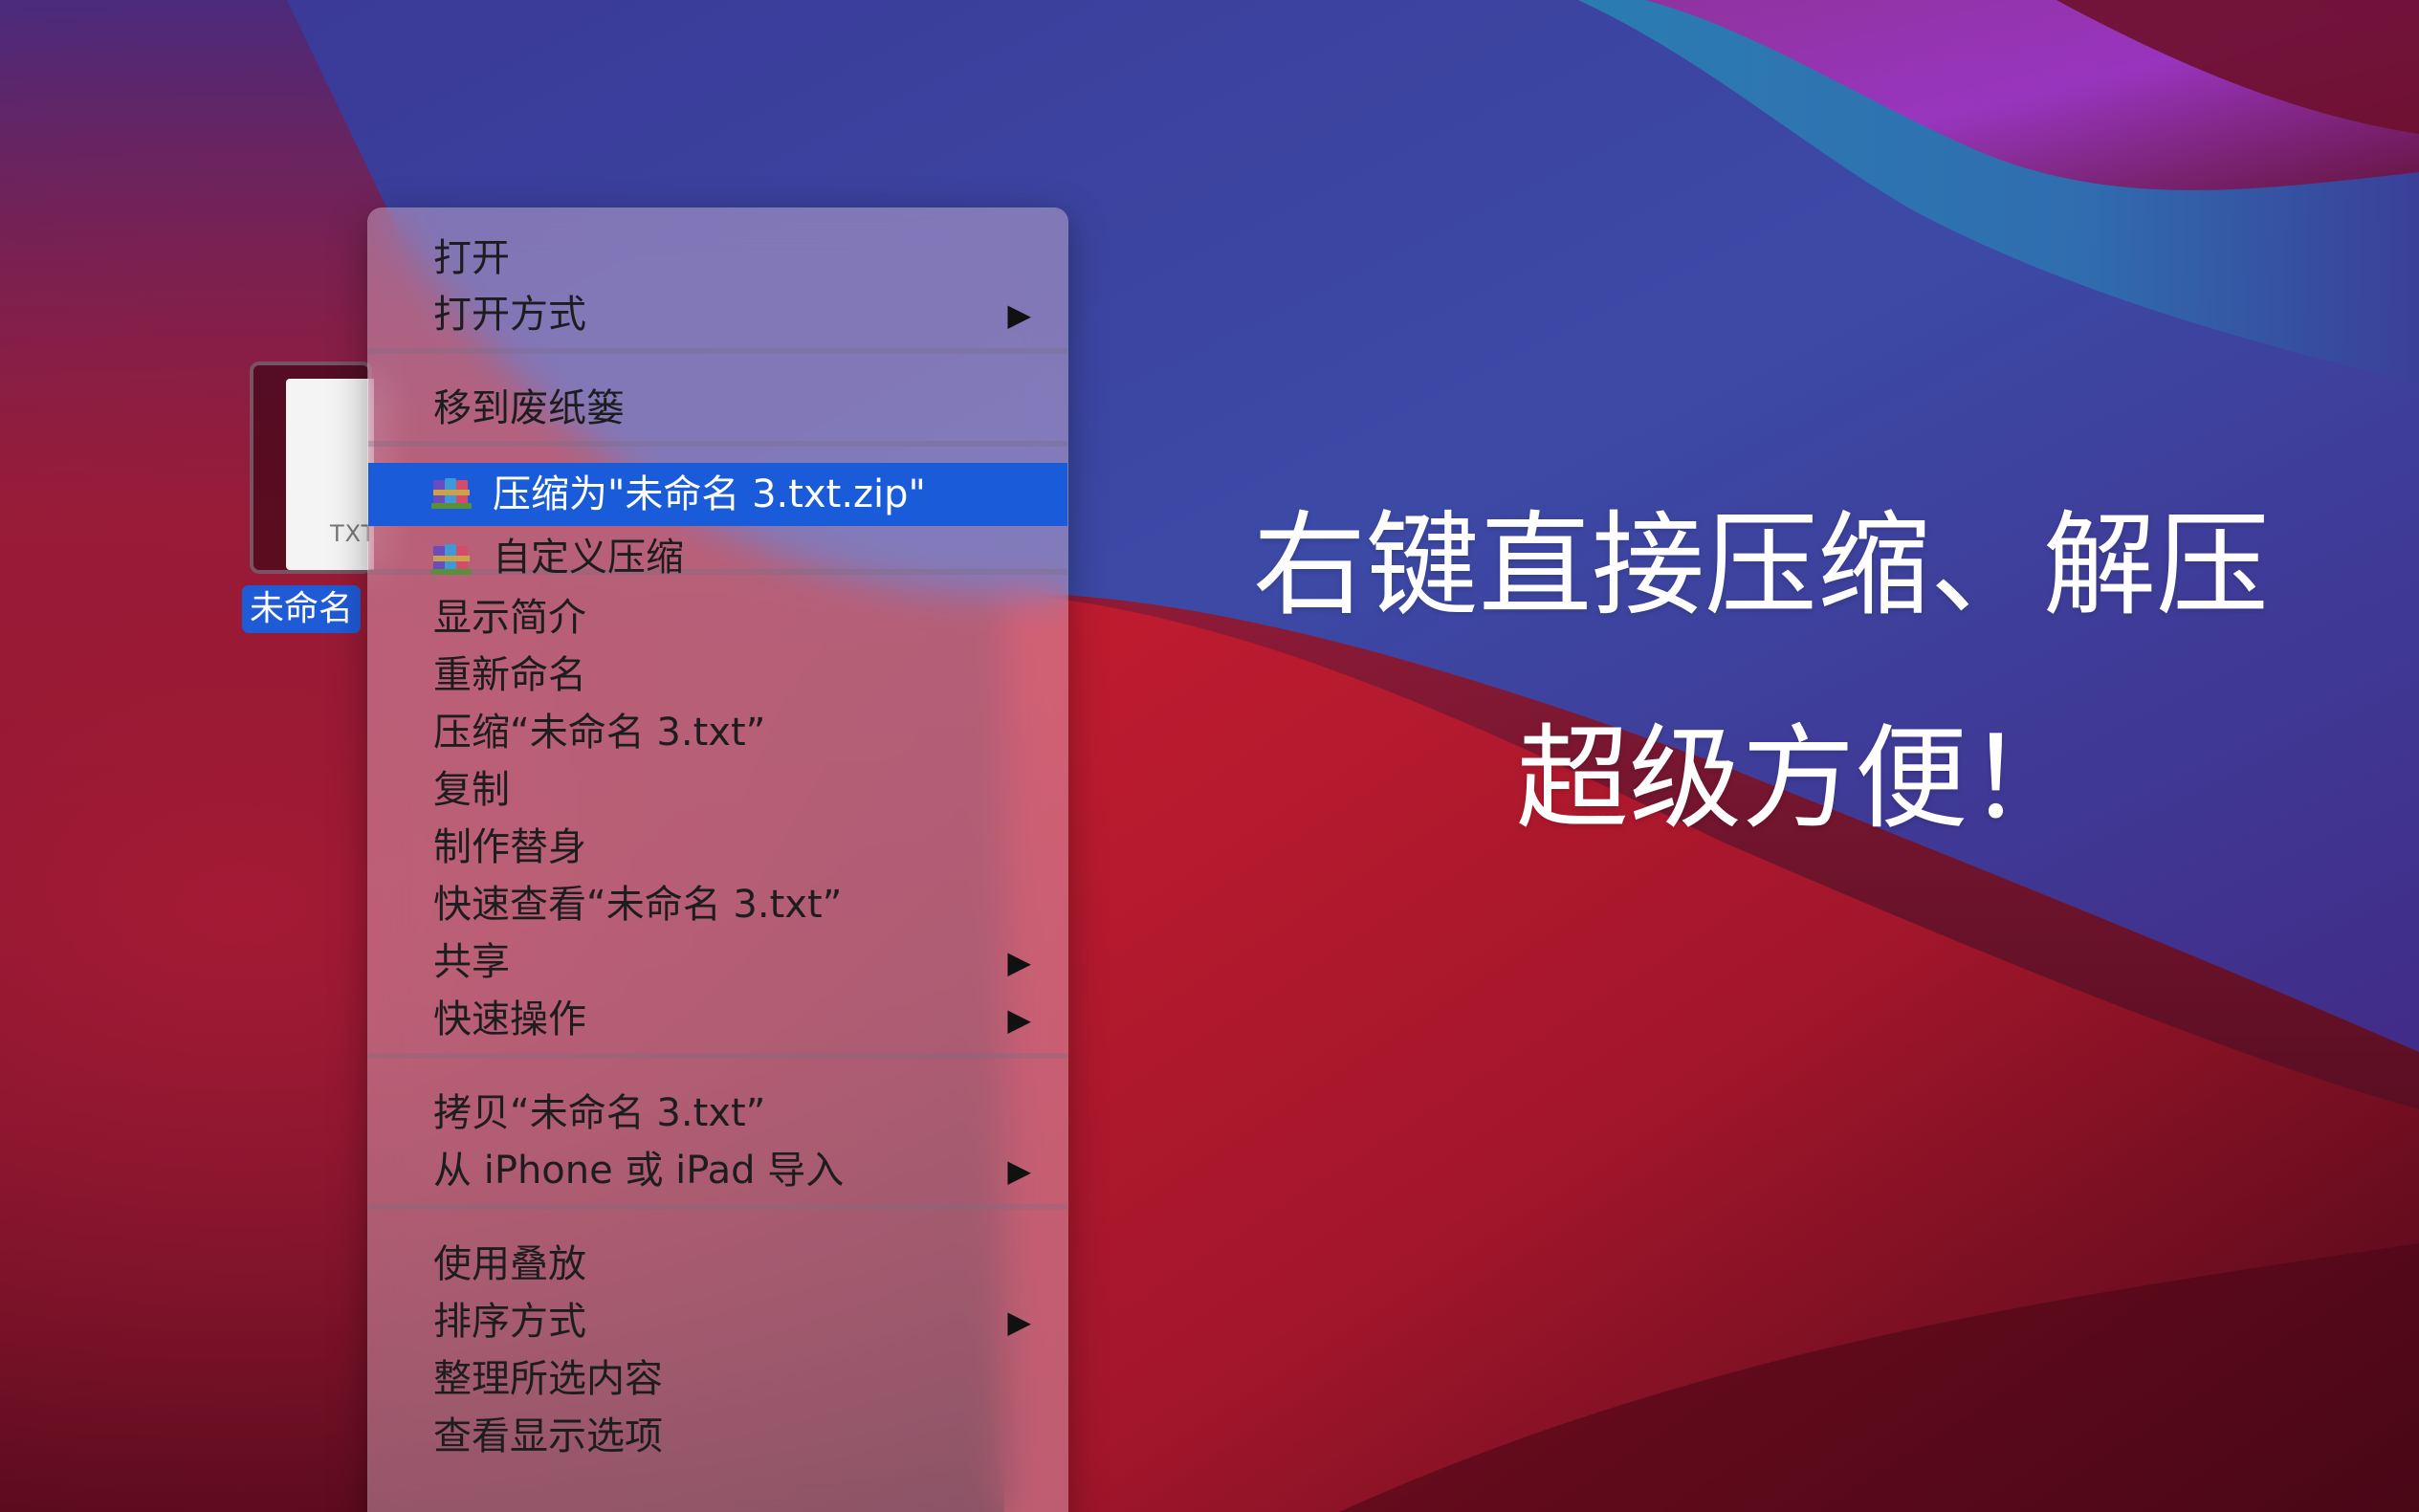  I want to click on menu-item-share: 共享 ▶, so click(717, 962).